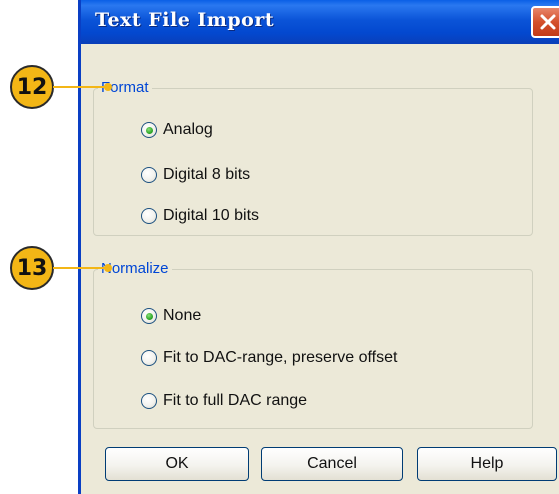 The width and height of the screenshot is (559, 494). Describe the element at coordinates (332, 464) in the screenshot. I see `cancel-button: Cancel` at that location.